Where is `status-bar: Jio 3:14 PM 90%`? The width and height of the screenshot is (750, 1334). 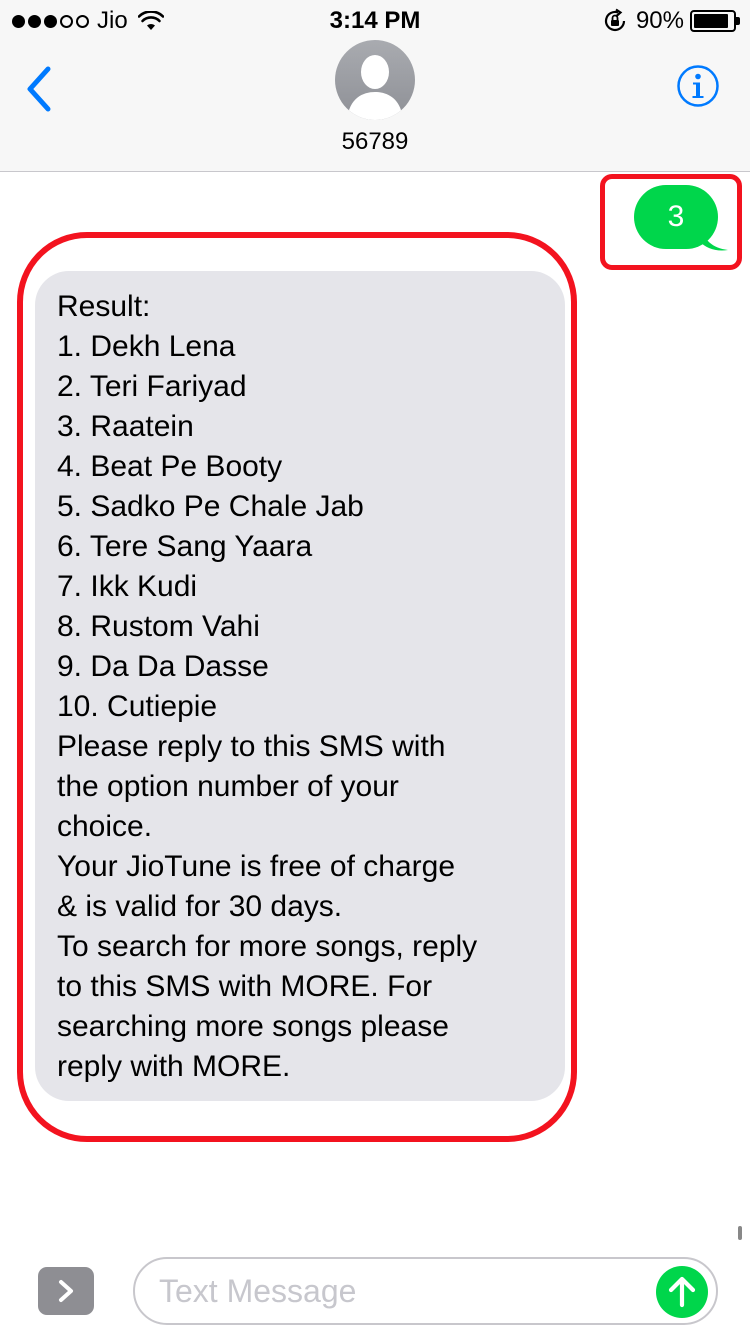 status-bar: Jio 3:14 PM 90% is located at coordinates (375, 20).